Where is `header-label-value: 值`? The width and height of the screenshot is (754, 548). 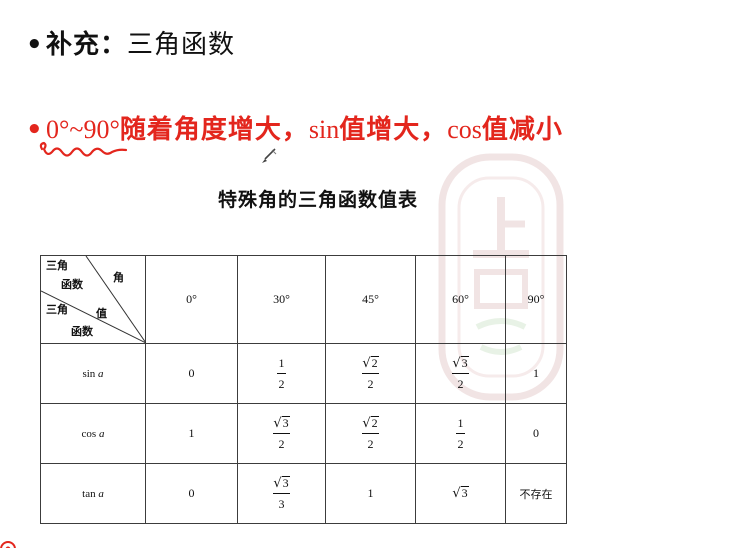 header-label-value: 值 is located at coordinates (101, 313).